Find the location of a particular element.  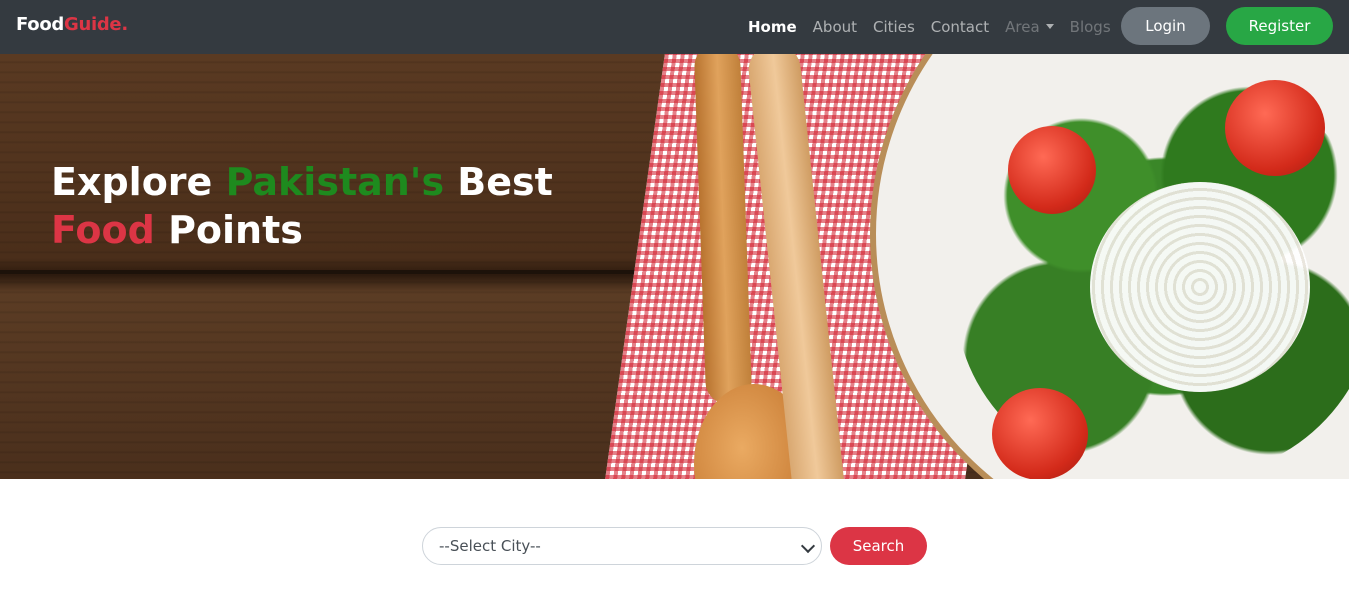

nav-item-about: About is located at coordinates (835, 27).